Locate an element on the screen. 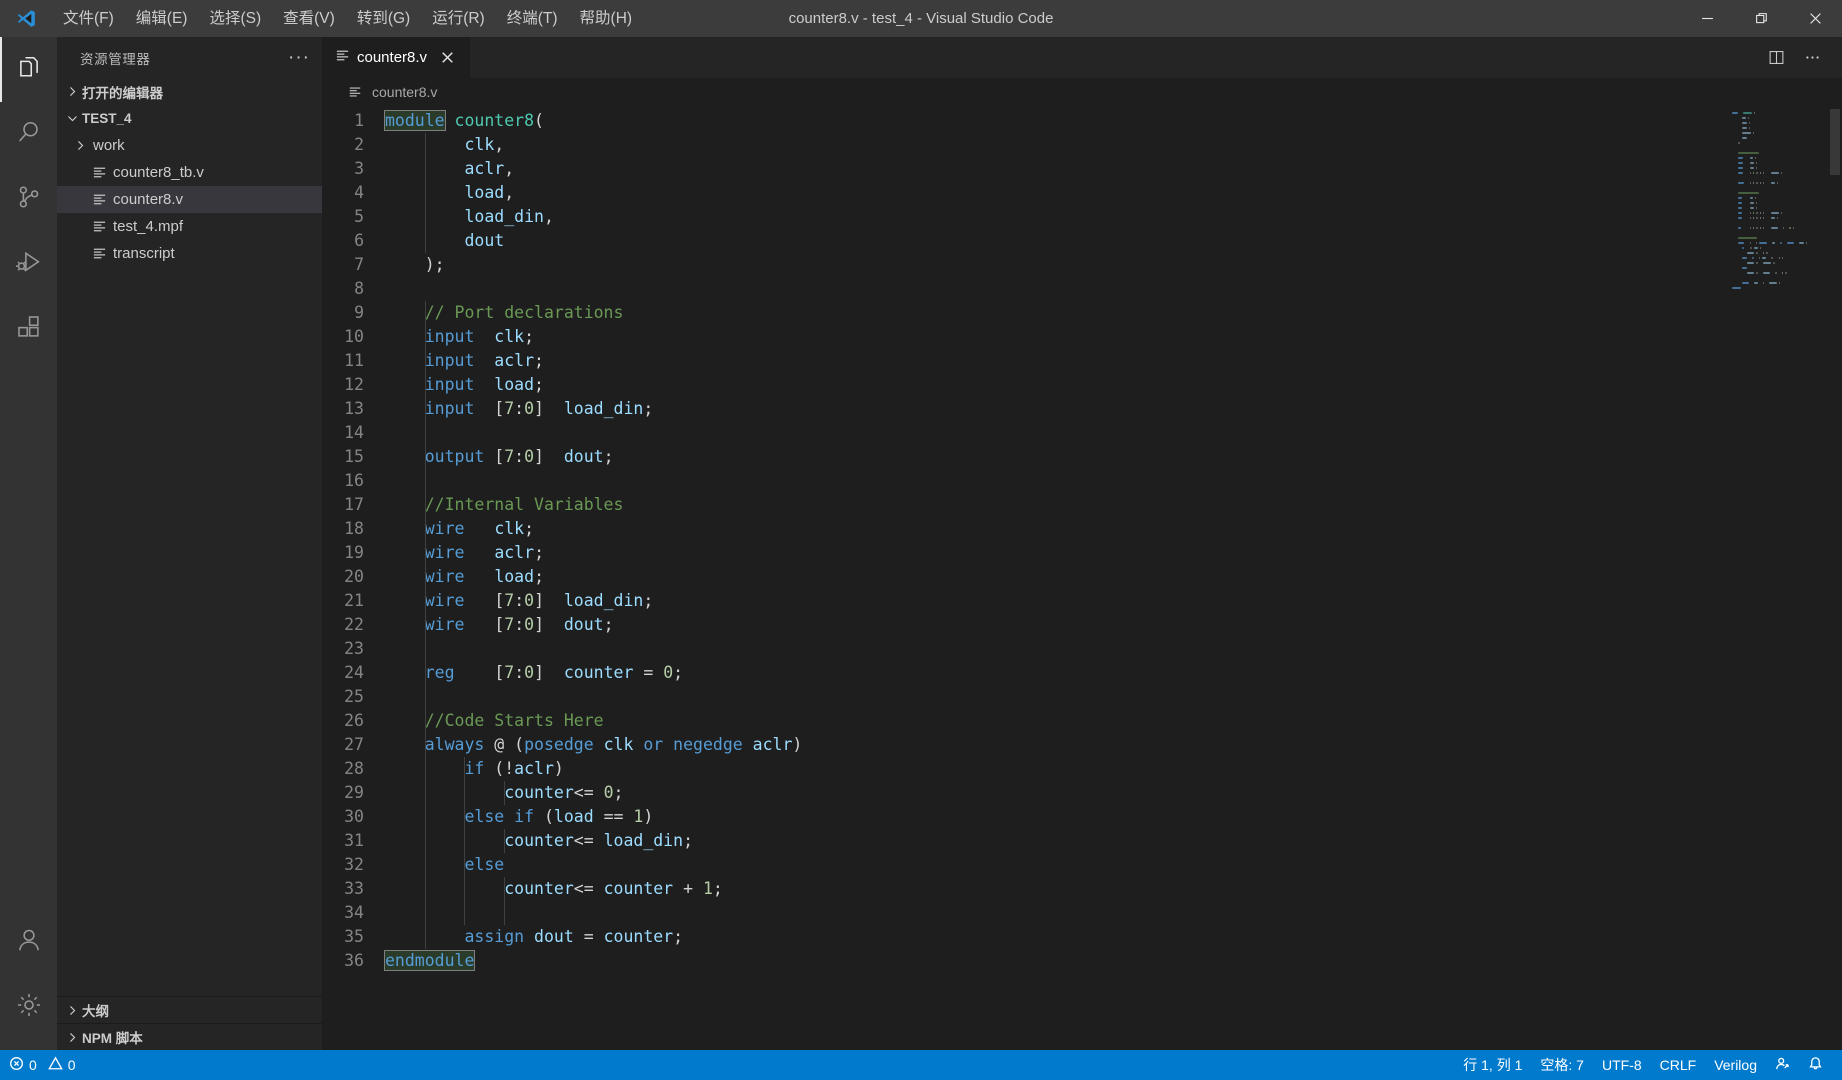  code-line: load, is located at coordinates (1054, 193).